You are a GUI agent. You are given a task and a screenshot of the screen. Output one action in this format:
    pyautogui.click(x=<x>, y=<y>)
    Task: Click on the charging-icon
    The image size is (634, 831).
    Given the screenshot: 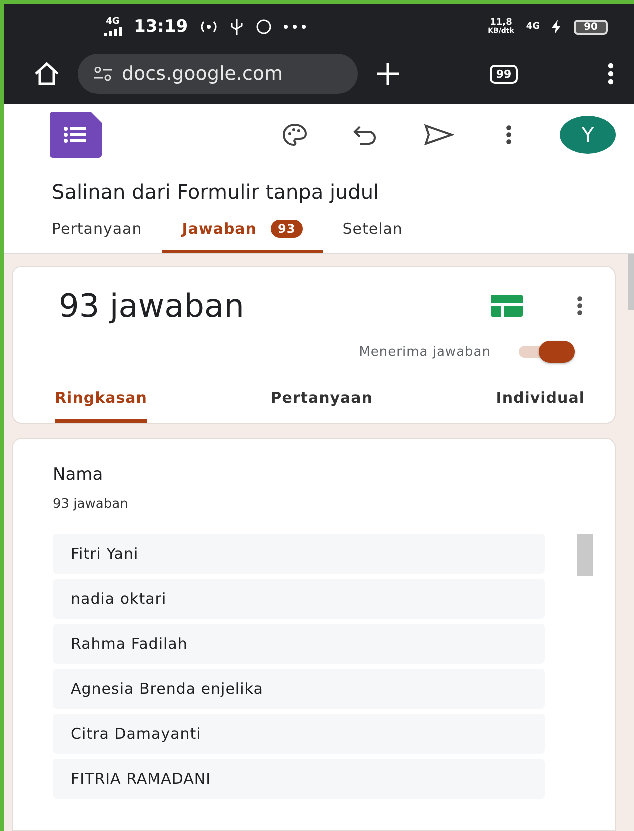 What is the action you would take?
    pyautogui.click(x=557, y=27)
    